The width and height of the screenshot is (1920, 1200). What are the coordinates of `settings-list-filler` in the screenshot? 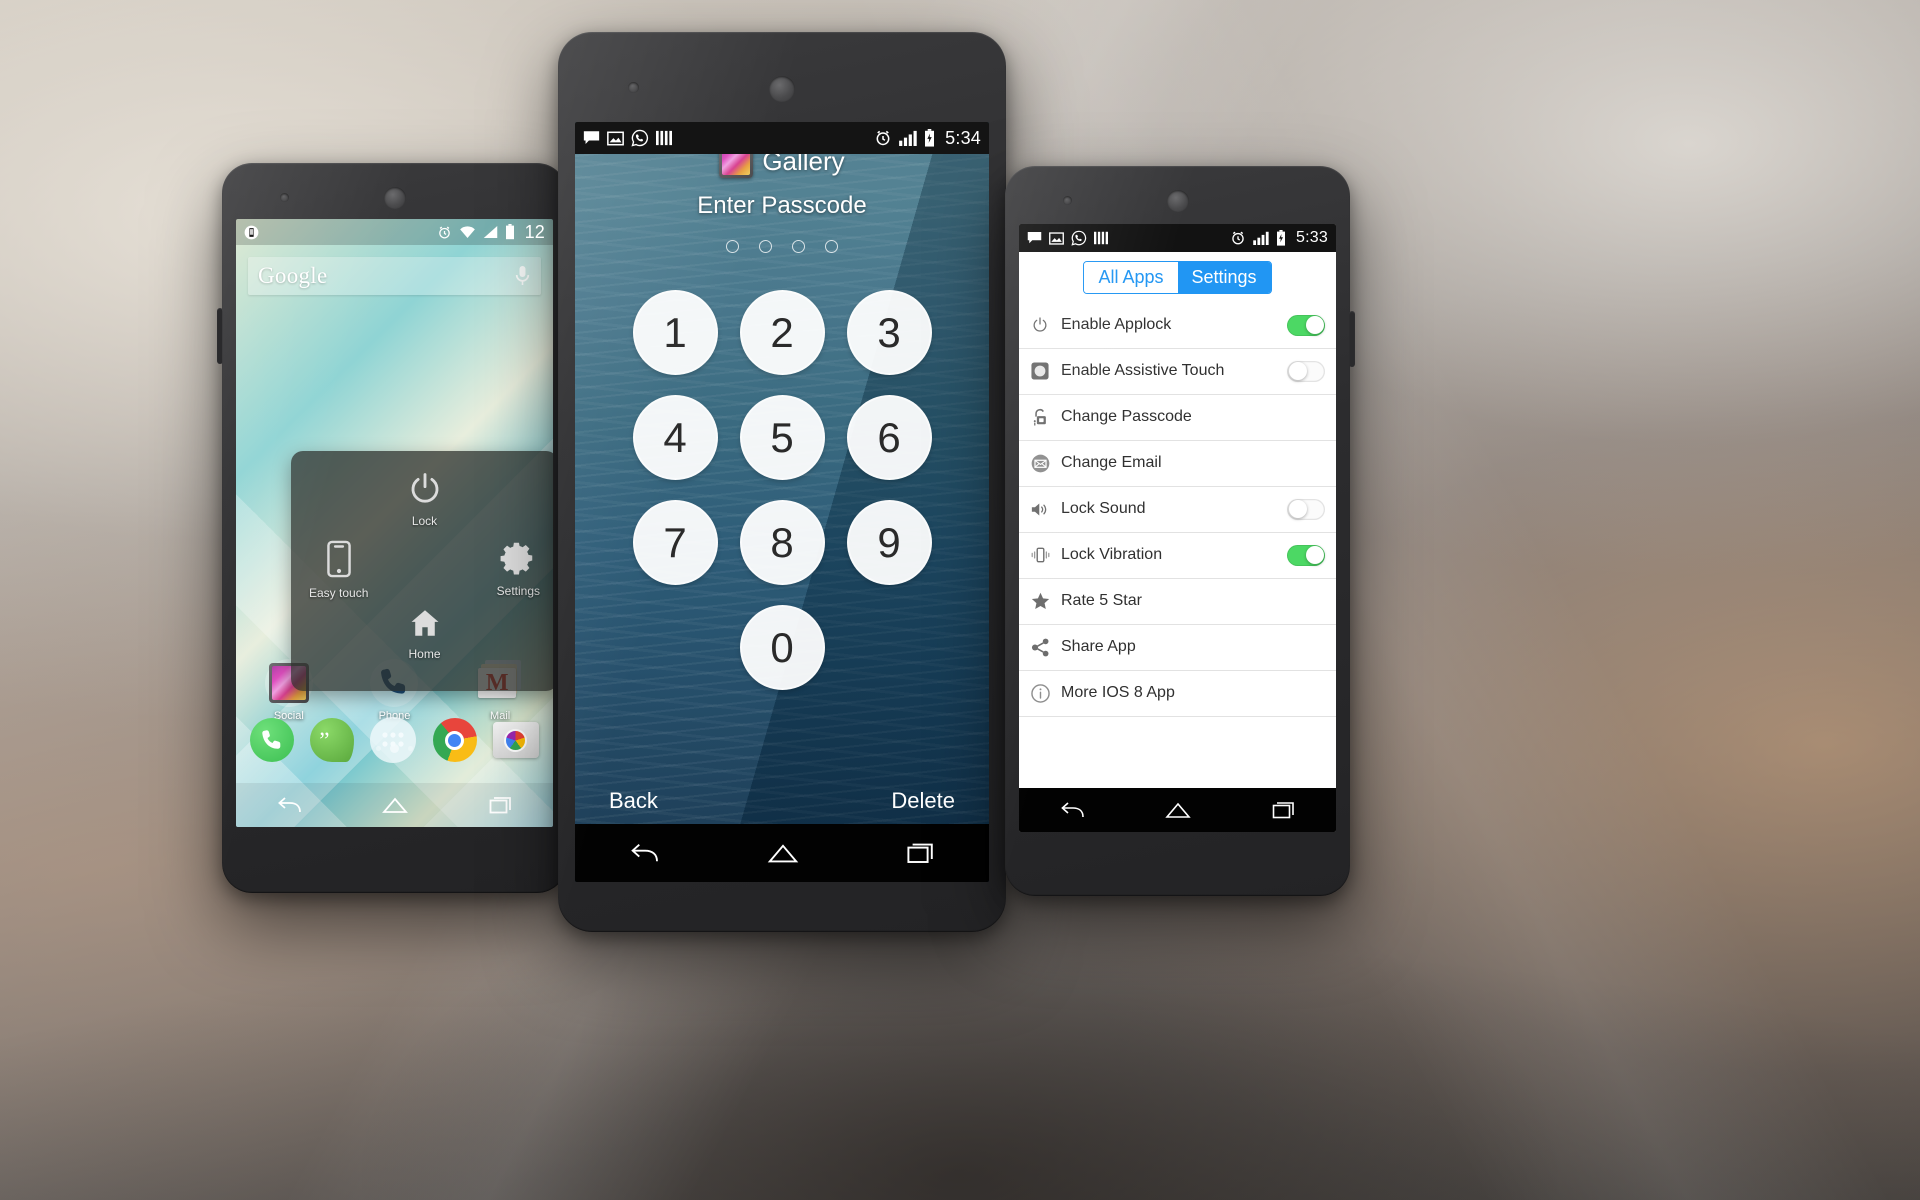 It's located at (1177, 749).